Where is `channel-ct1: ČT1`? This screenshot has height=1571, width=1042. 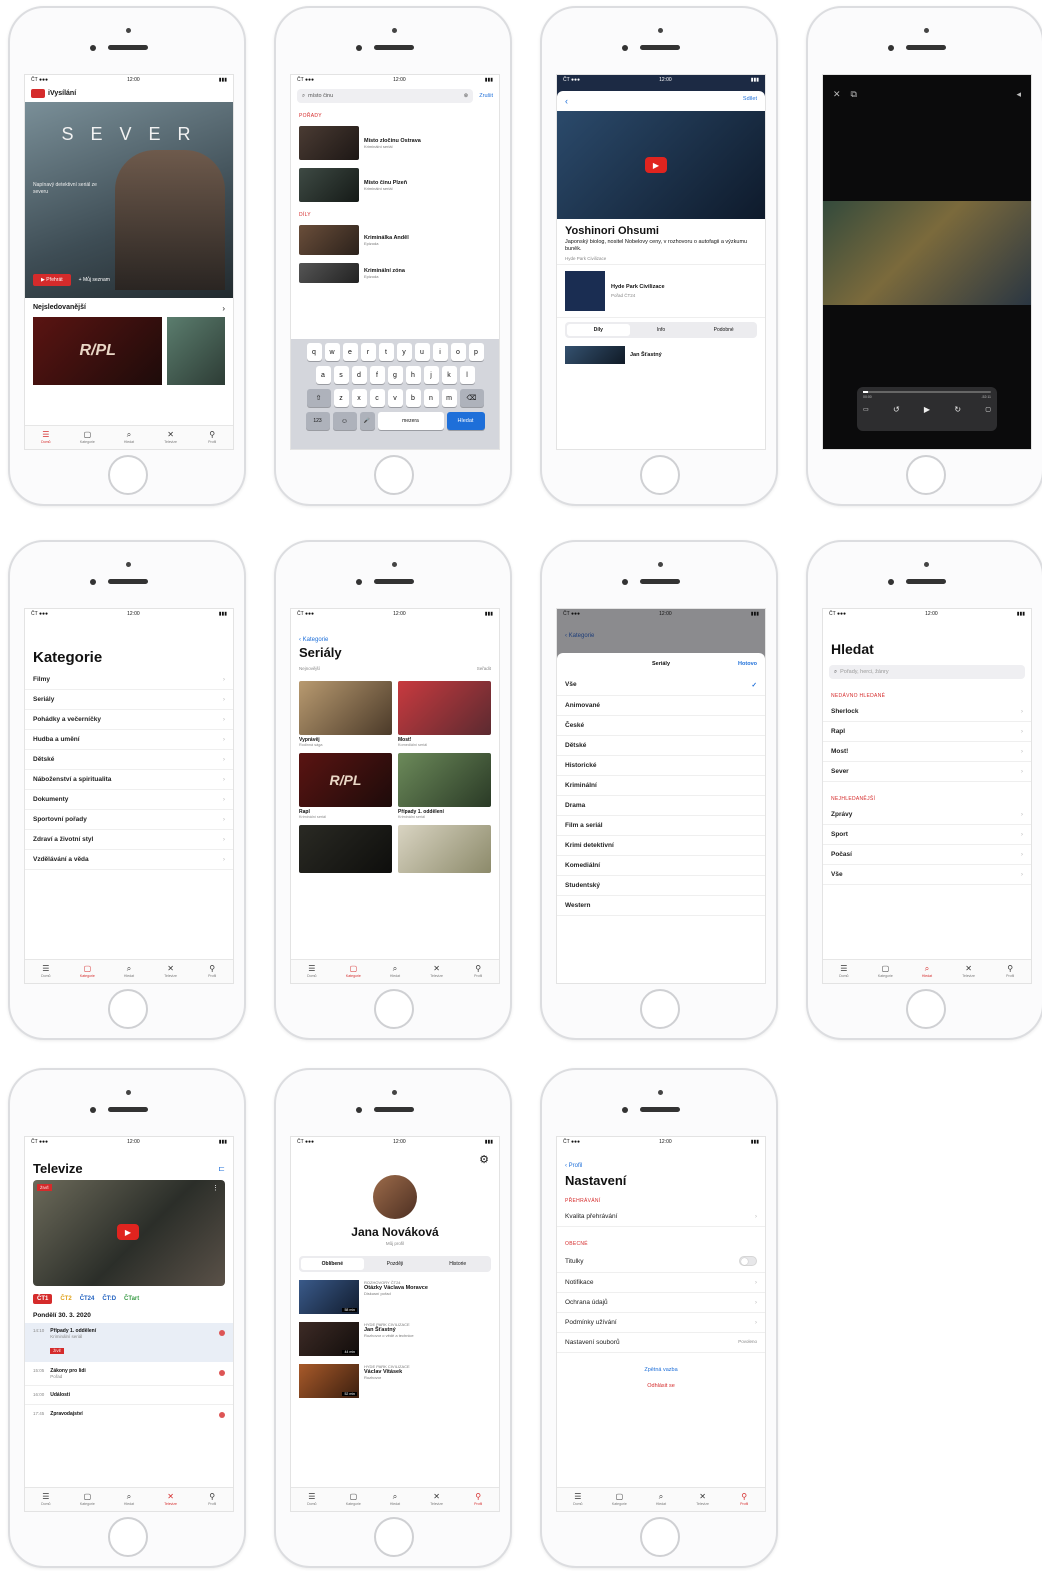
channel-ct1: ČT1 is located at coordinates (43, 1299).